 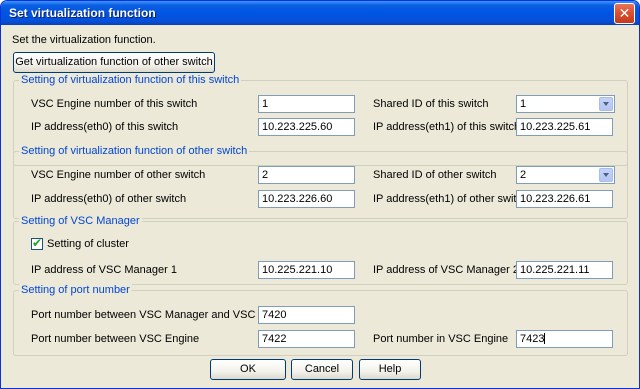 I want to click on window-title: Set virtualization function, so click(x=82, y=13).